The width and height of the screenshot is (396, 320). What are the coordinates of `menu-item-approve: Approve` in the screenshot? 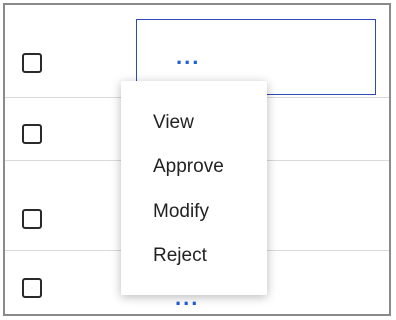 It's located at (188, 166).